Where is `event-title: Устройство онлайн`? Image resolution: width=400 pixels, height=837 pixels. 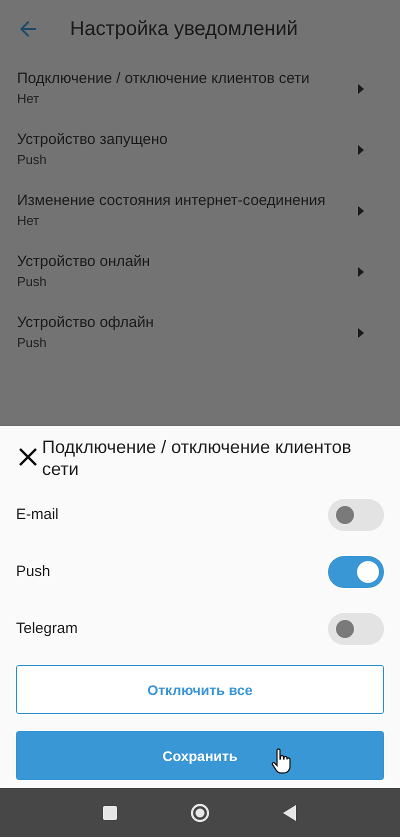
event-title: Устройство онлайн is located at coordinates (177, 261).